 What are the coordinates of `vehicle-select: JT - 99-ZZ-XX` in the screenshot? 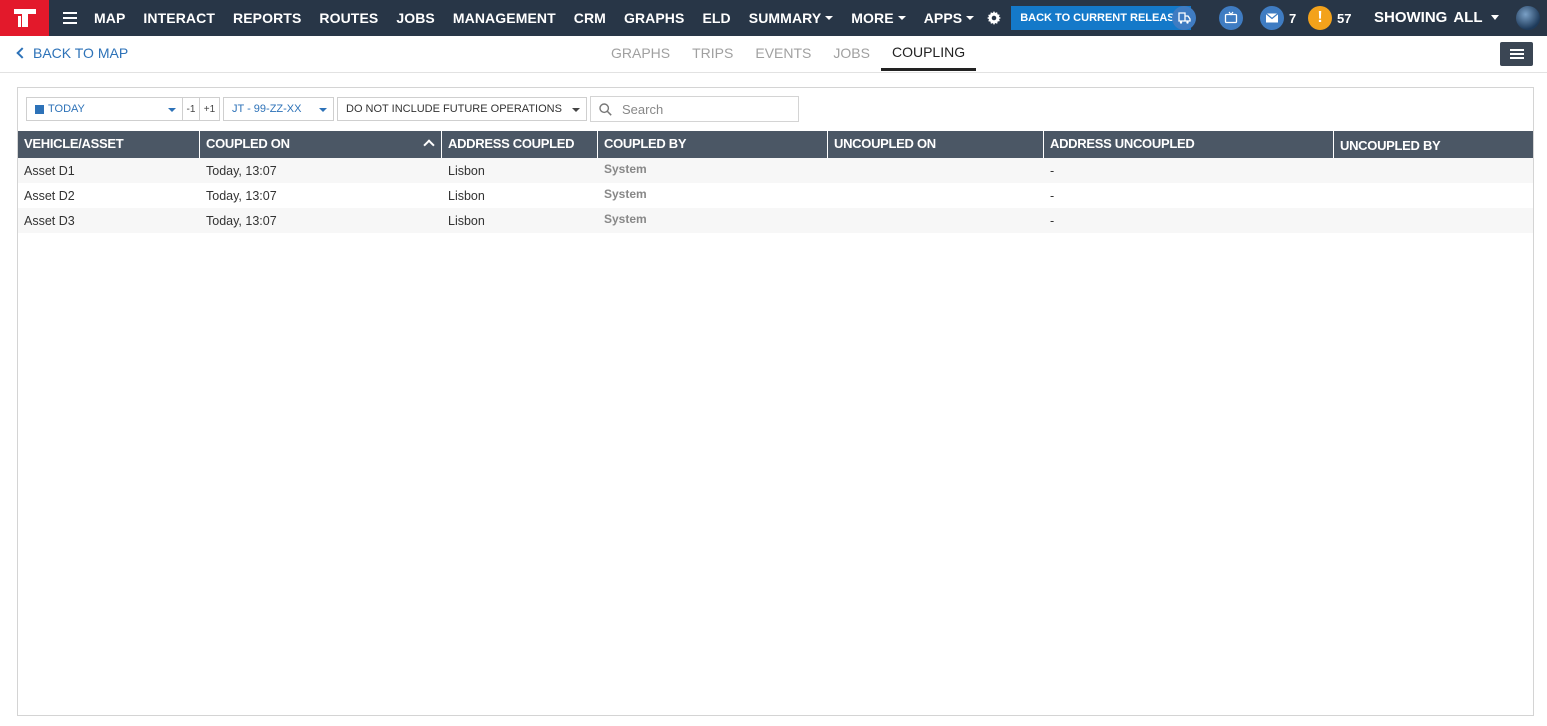 It's located at (278, 109).